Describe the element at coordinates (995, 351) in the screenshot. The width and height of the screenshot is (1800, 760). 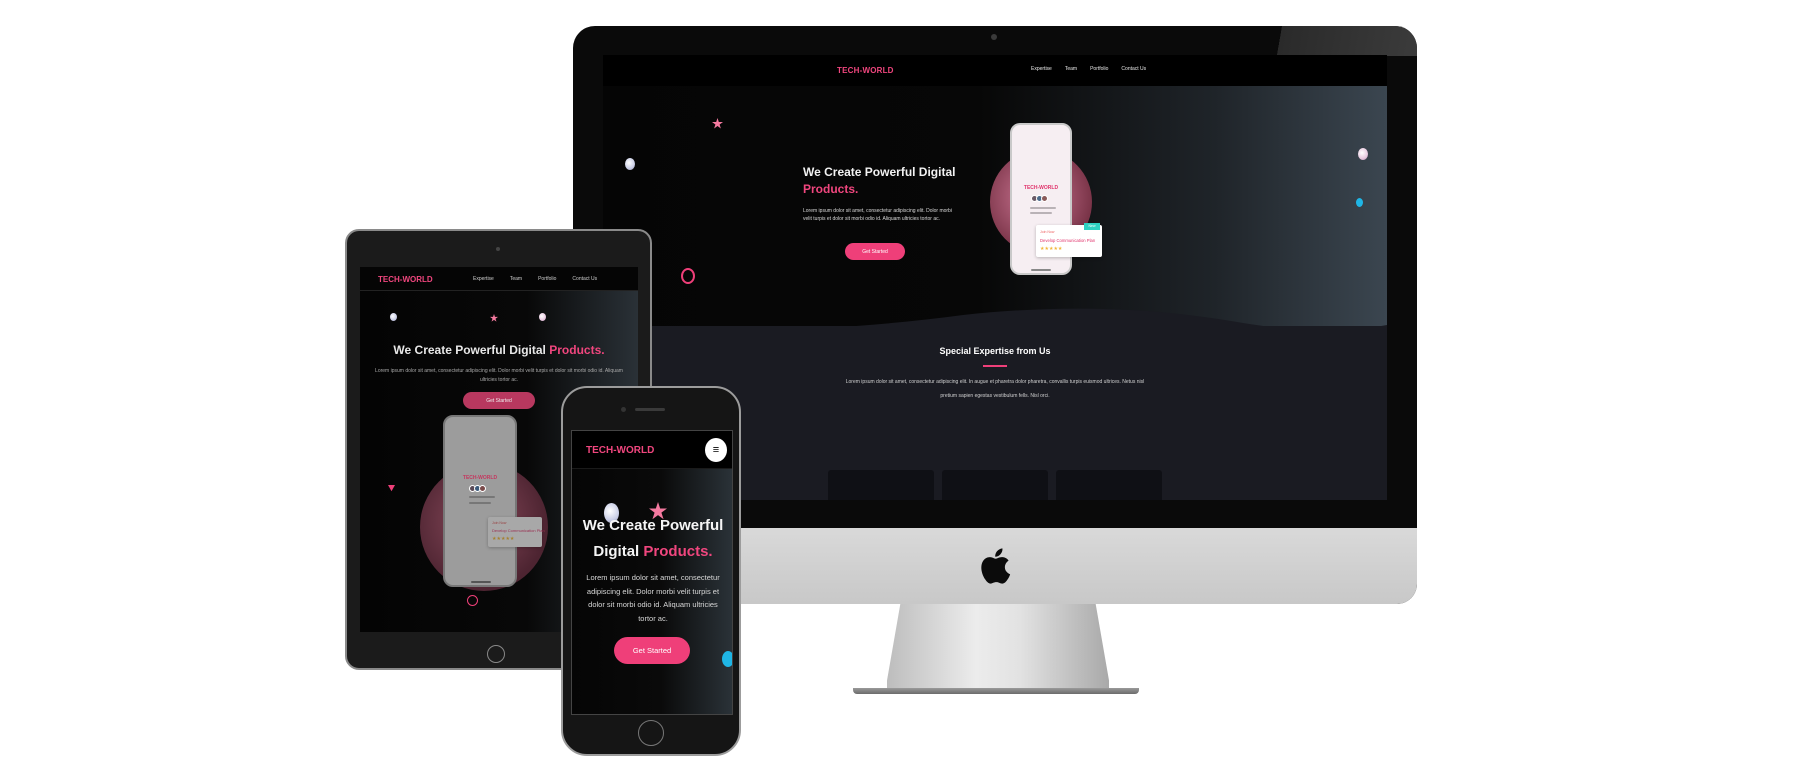
I see `expertise-title: Special Expertise from Us` at that location.